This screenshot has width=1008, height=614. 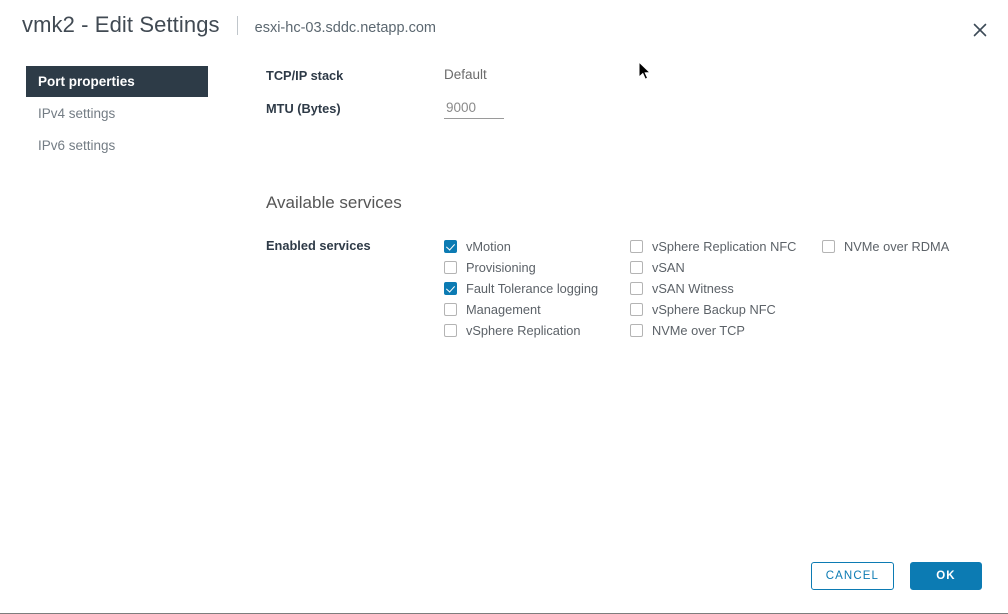 I want to click on checkbox-label: vSphere Backup NFC, so click(x=714, y=309).